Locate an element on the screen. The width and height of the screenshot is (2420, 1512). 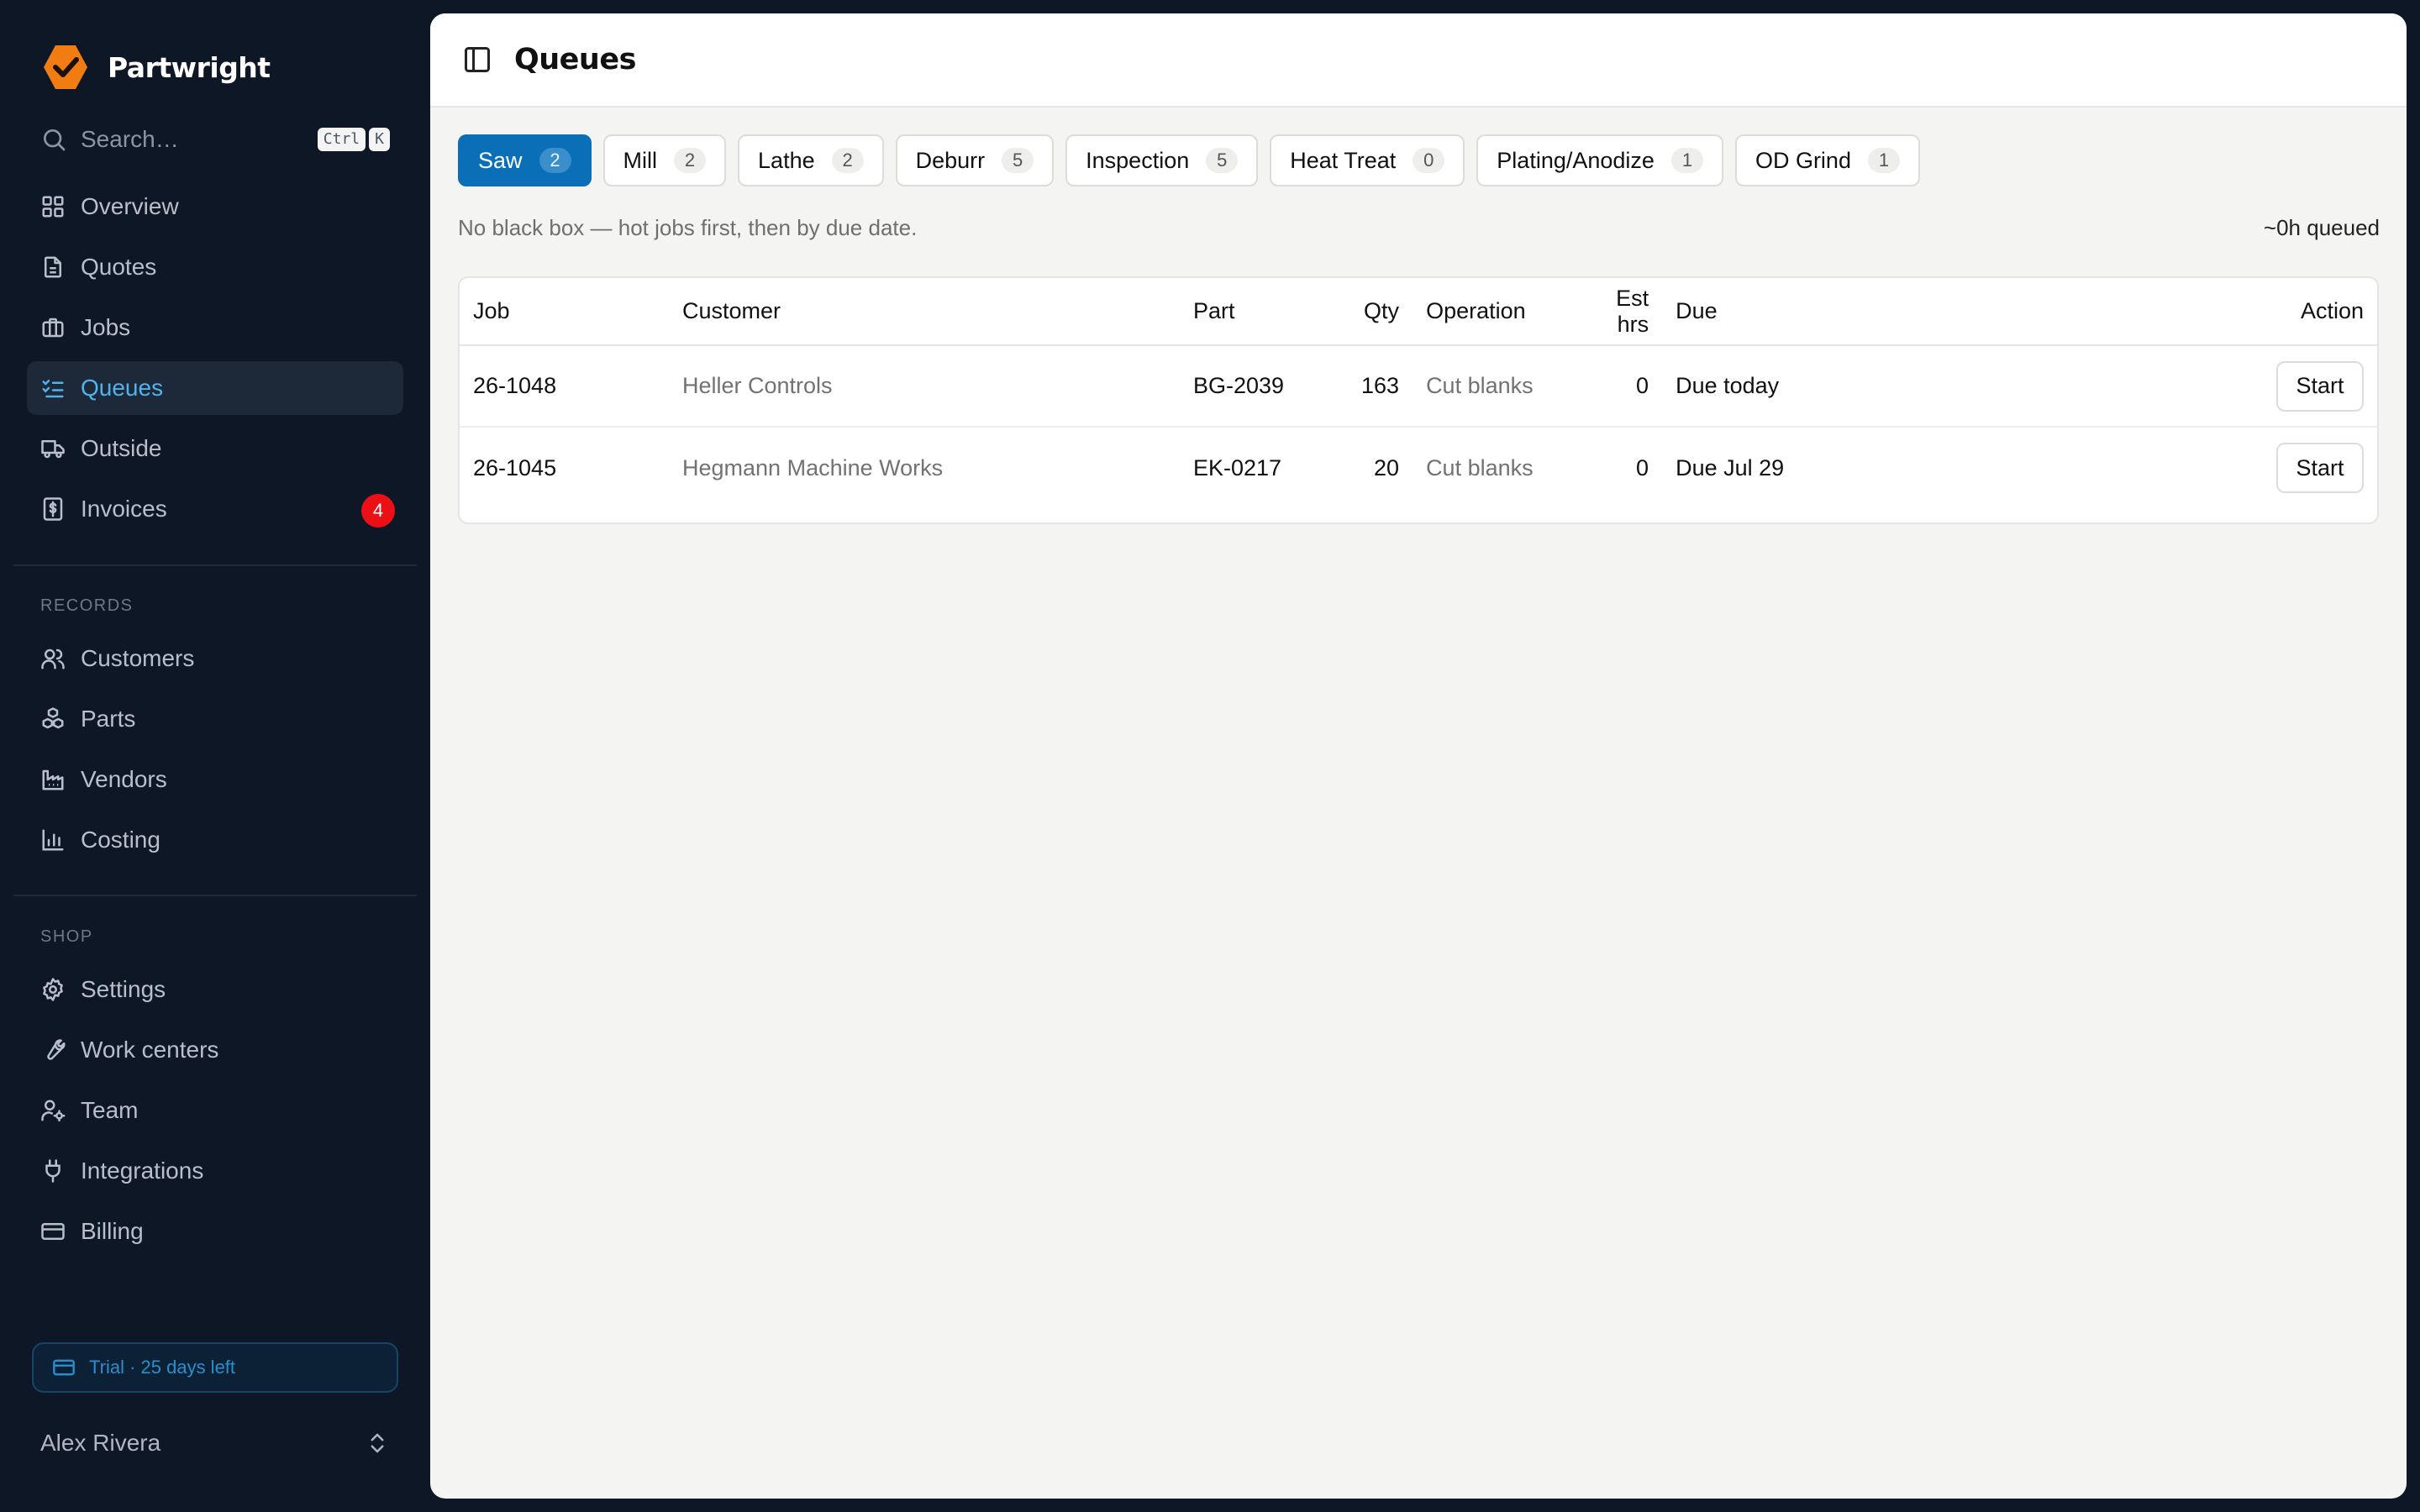
sidebar-item-label: Team is located at coordinates (110, 1110).